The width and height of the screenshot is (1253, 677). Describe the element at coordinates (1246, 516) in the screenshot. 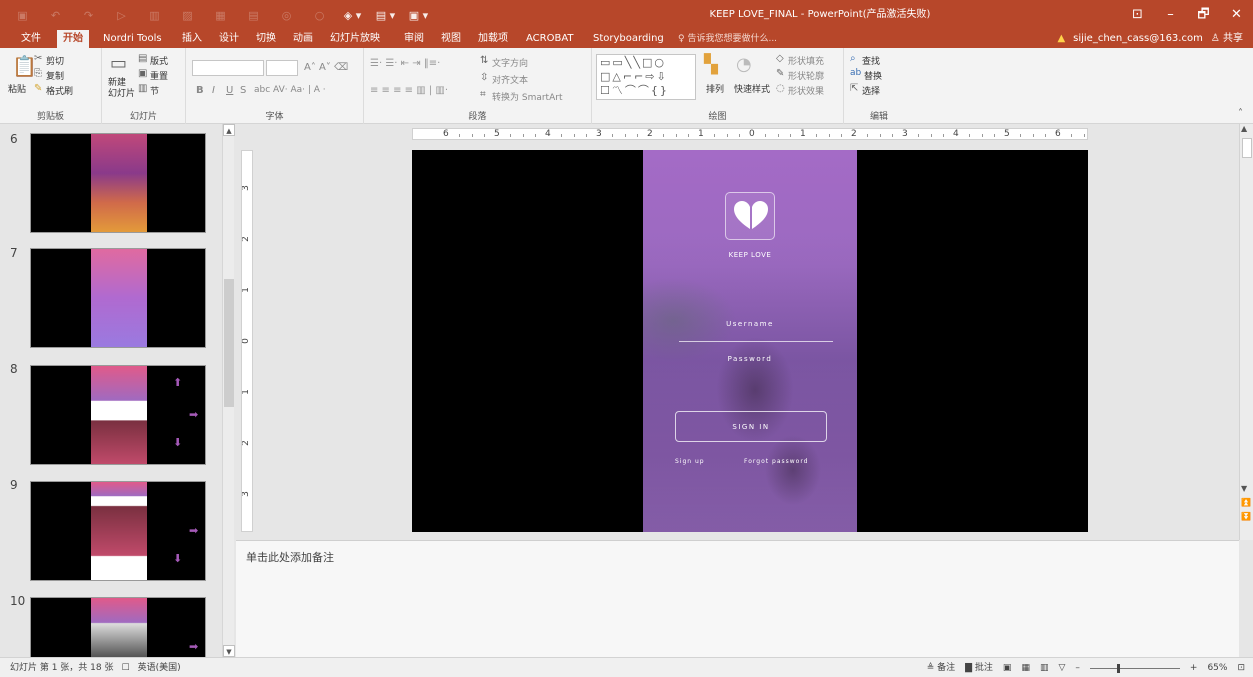

I see `next-slide-icon: ⏬` at that location.